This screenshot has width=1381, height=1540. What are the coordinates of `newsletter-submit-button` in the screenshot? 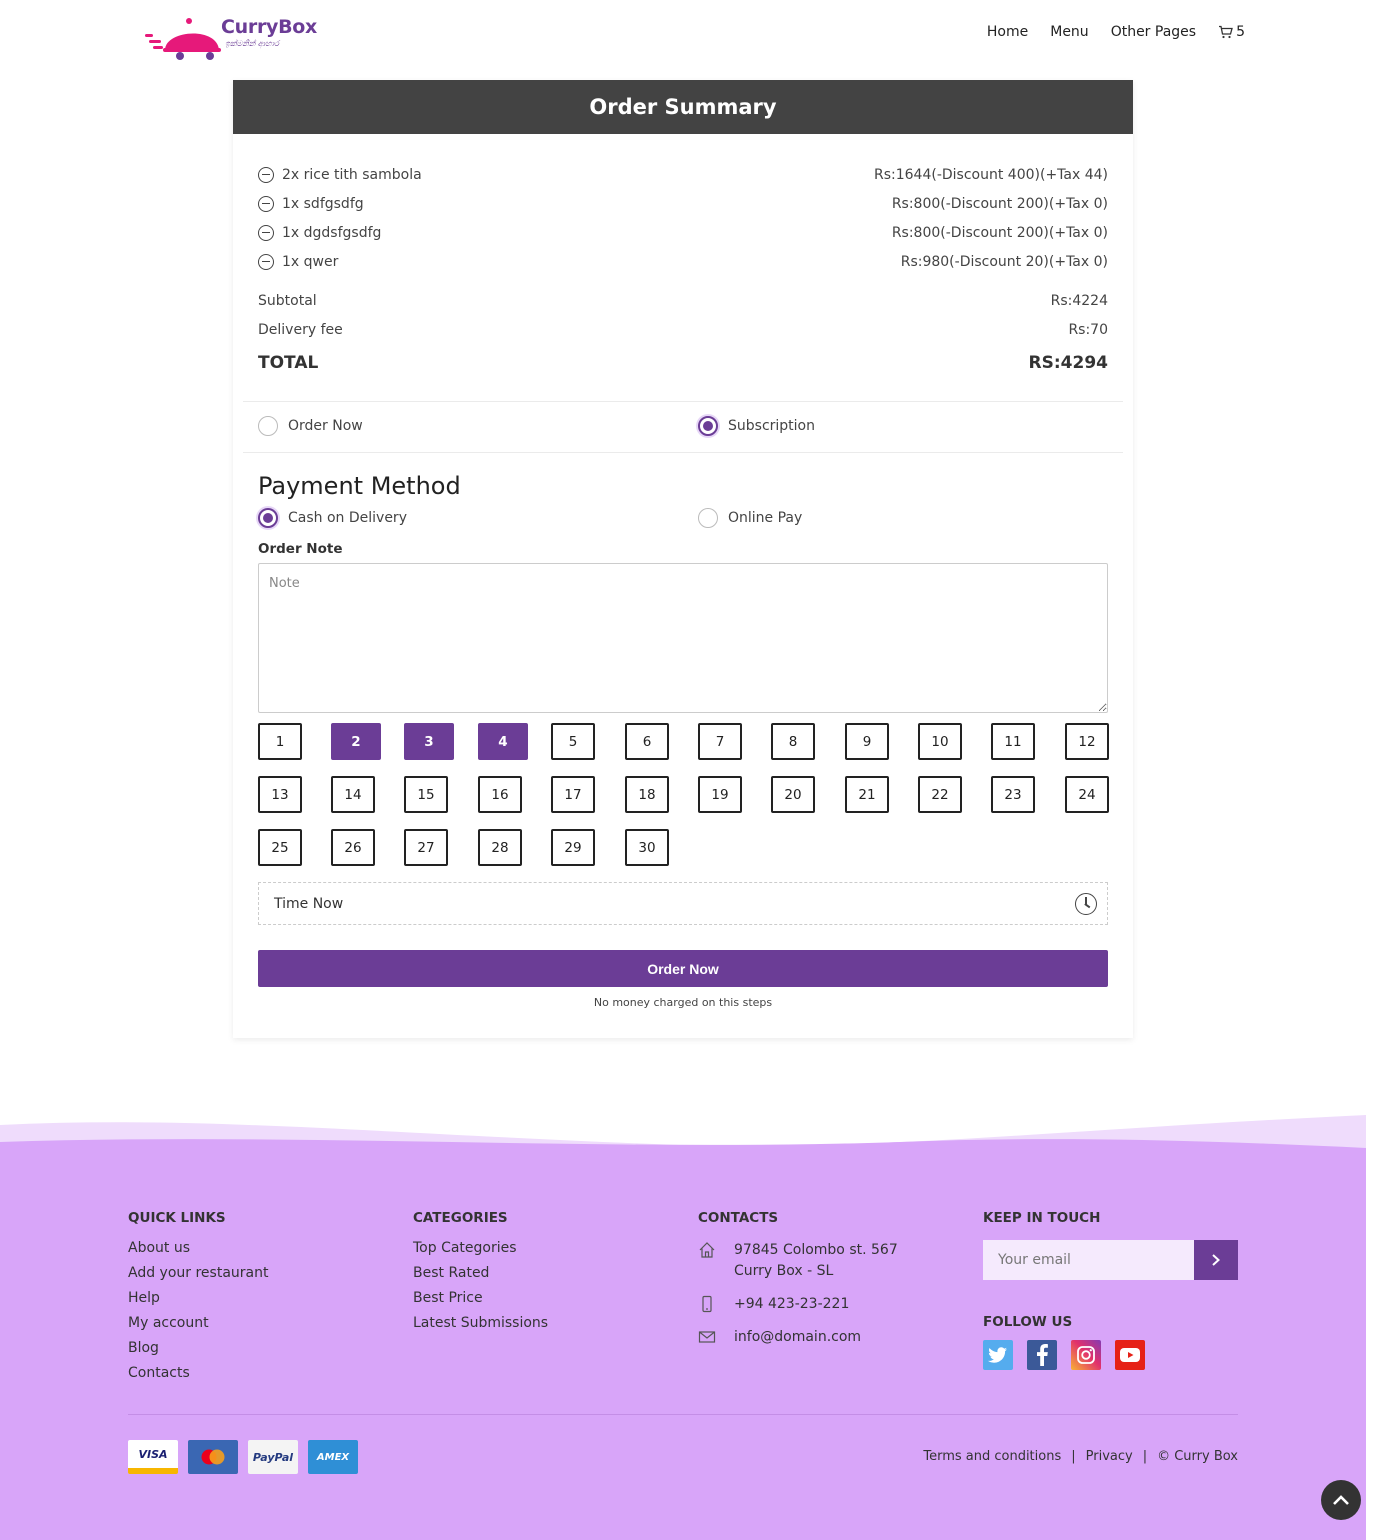 It's located at (1216, 1260).